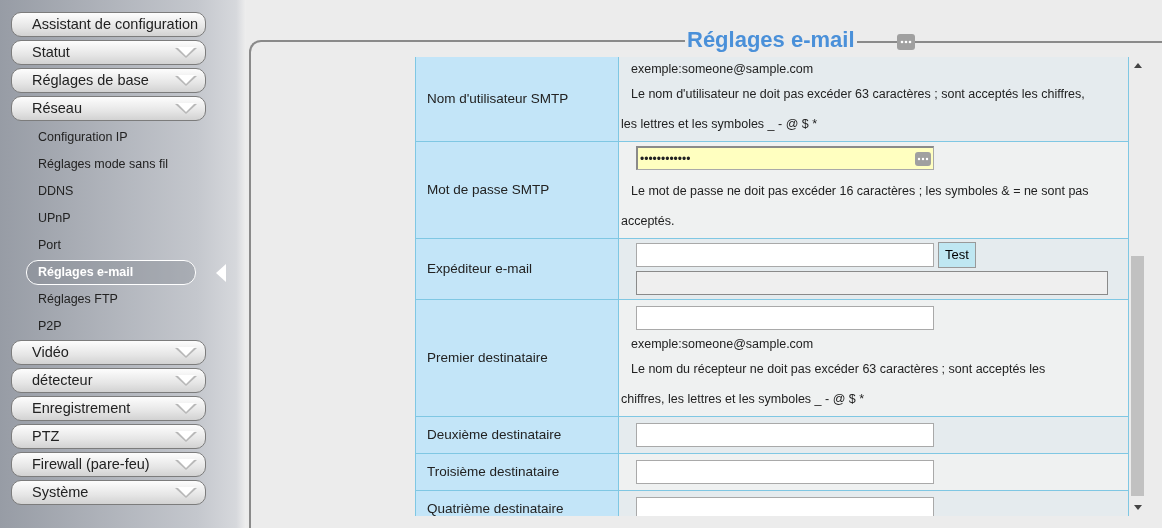 Image resolution: width=1162 pixels, height=528 pixels. What do you see at coordinates (853, 109) in the screenshot?
I see `hint-text: Le nom d'utilisateur ne doit pas excéder 63 caractères ; sont acceptés les chiffres, les lettres et les symboles _ - @ $ *` at bounding box center [853, 109].